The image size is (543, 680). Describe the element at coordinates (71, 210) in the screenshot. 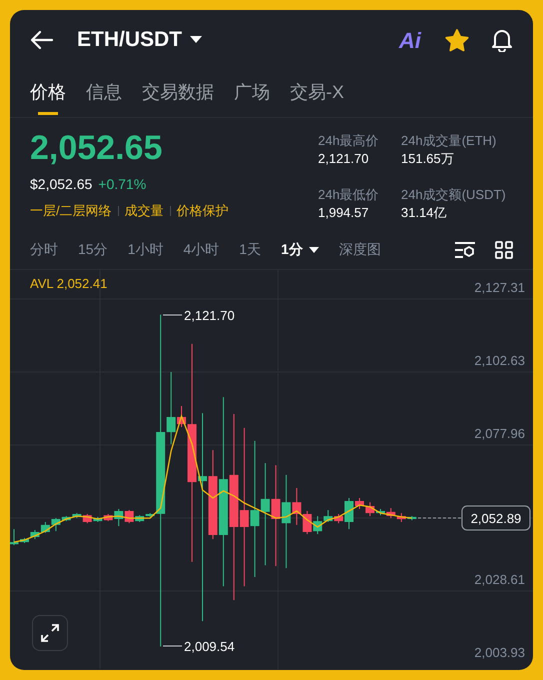

I see `tag-link: 一层/二层网络` at that location.